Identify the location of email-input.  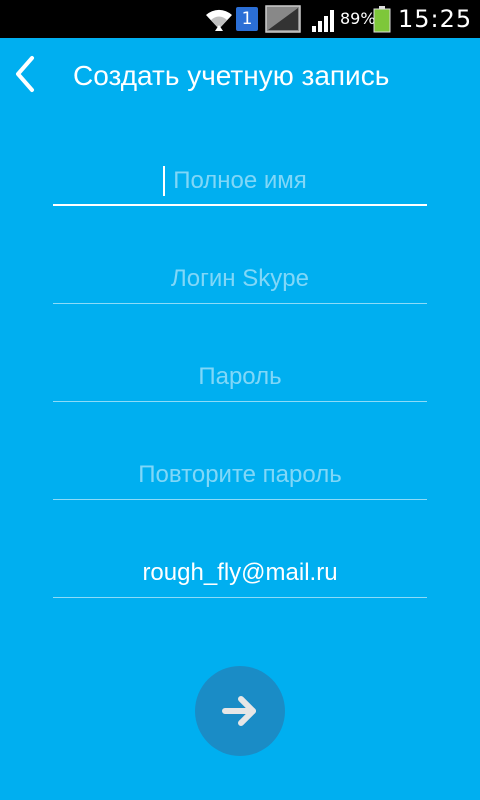
(240, 573).